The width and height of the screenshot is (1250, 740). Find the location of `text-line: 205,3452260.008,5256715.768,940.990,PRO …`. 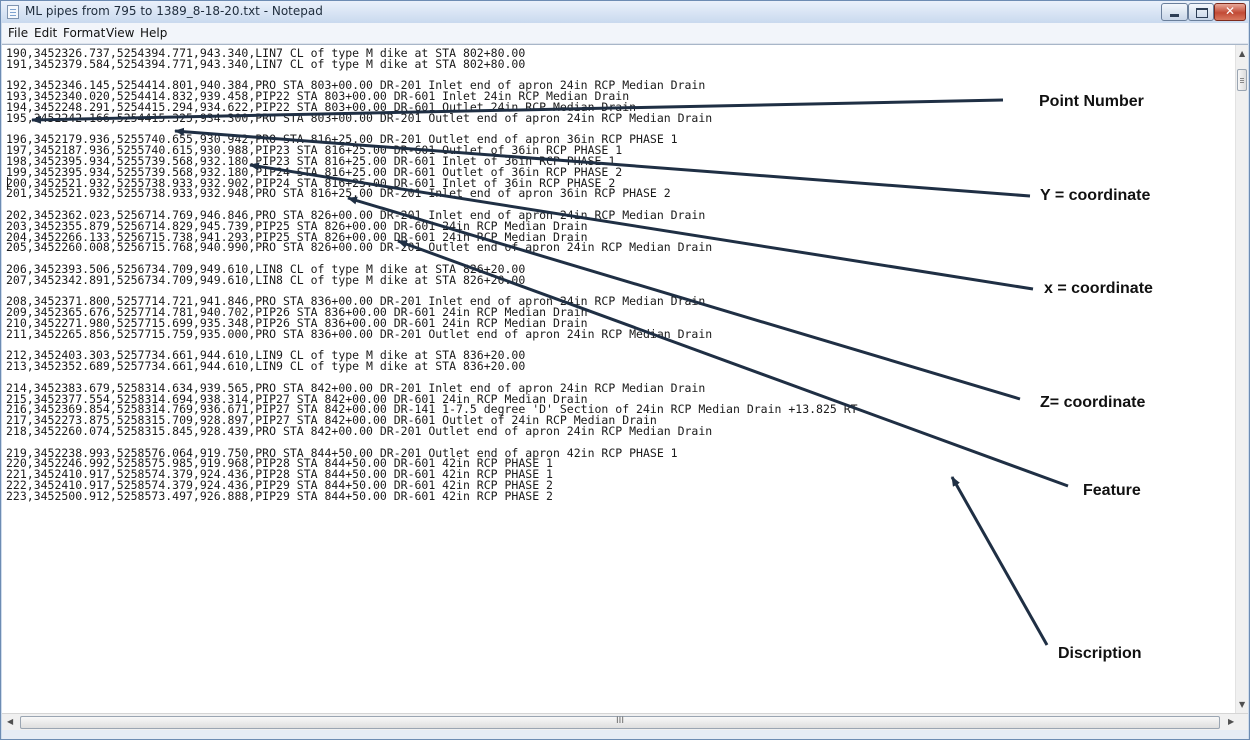

text-line: 205,3452260.008,5256715.768,940.990,PRO … is located at coordinates (359, 247).